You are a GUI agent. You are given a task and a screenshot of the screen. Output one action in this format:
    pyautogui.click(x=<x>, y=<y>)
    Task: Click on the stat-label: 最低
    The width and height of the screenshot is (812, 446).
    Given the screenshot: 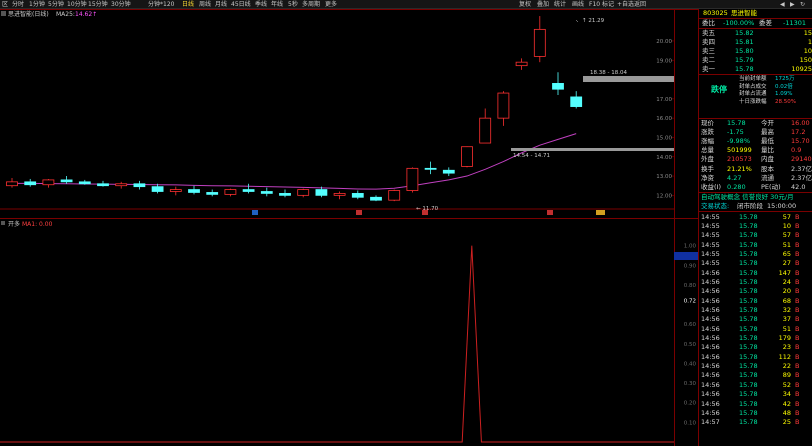 What is the action you would take?
    pyautogui.click(x=767, y=141)
    